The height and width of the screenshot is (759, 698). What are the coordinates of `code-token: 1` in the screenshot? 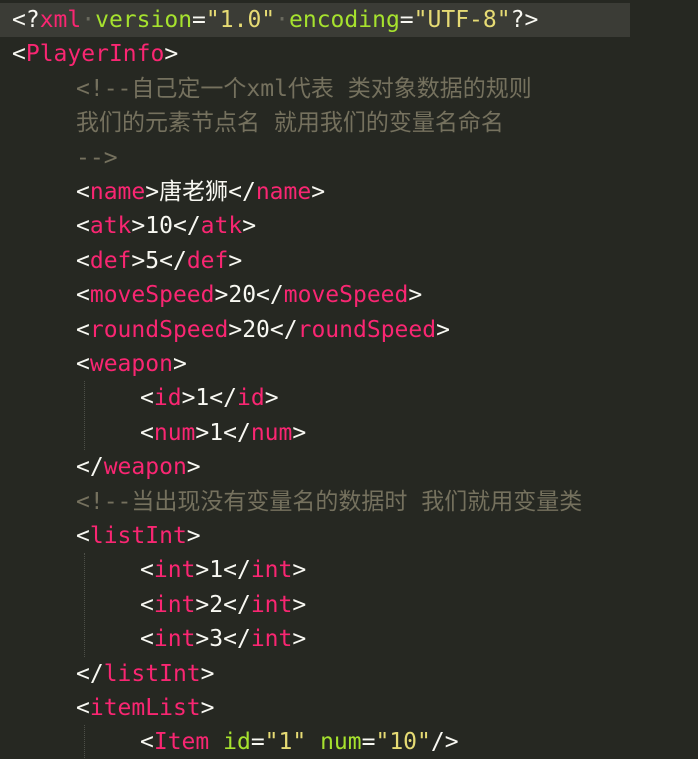 It's located at (216, 432).